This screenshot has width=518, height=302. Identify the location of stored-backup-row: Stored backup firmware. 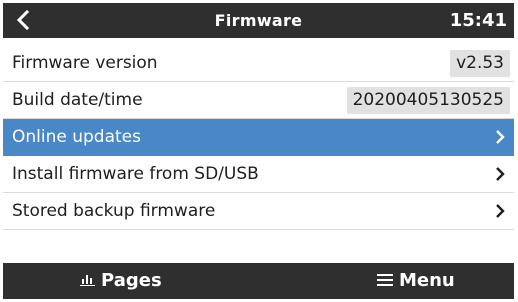
(258, 211).